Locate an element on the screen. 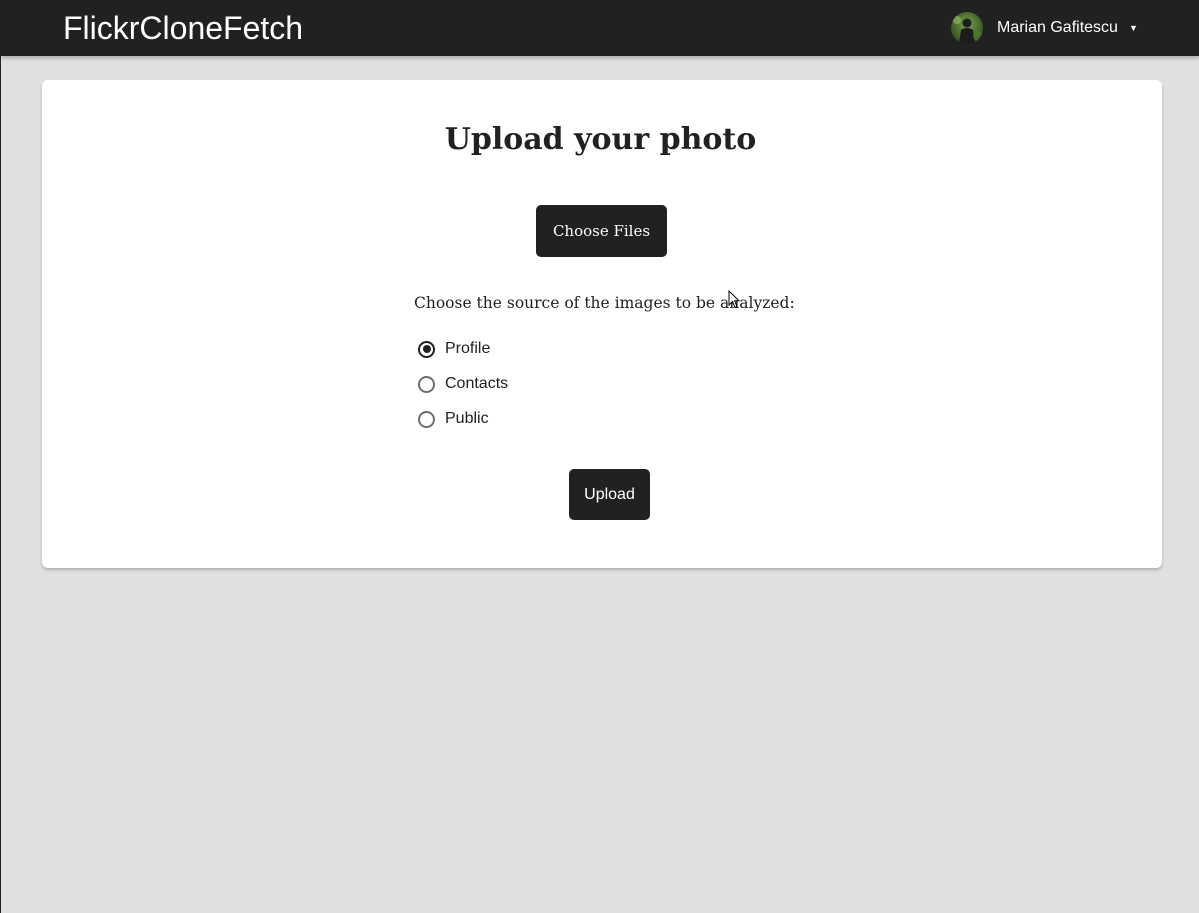 The image size is (1199, 913). upload-button: Upload is located at coordinates (609, 494).